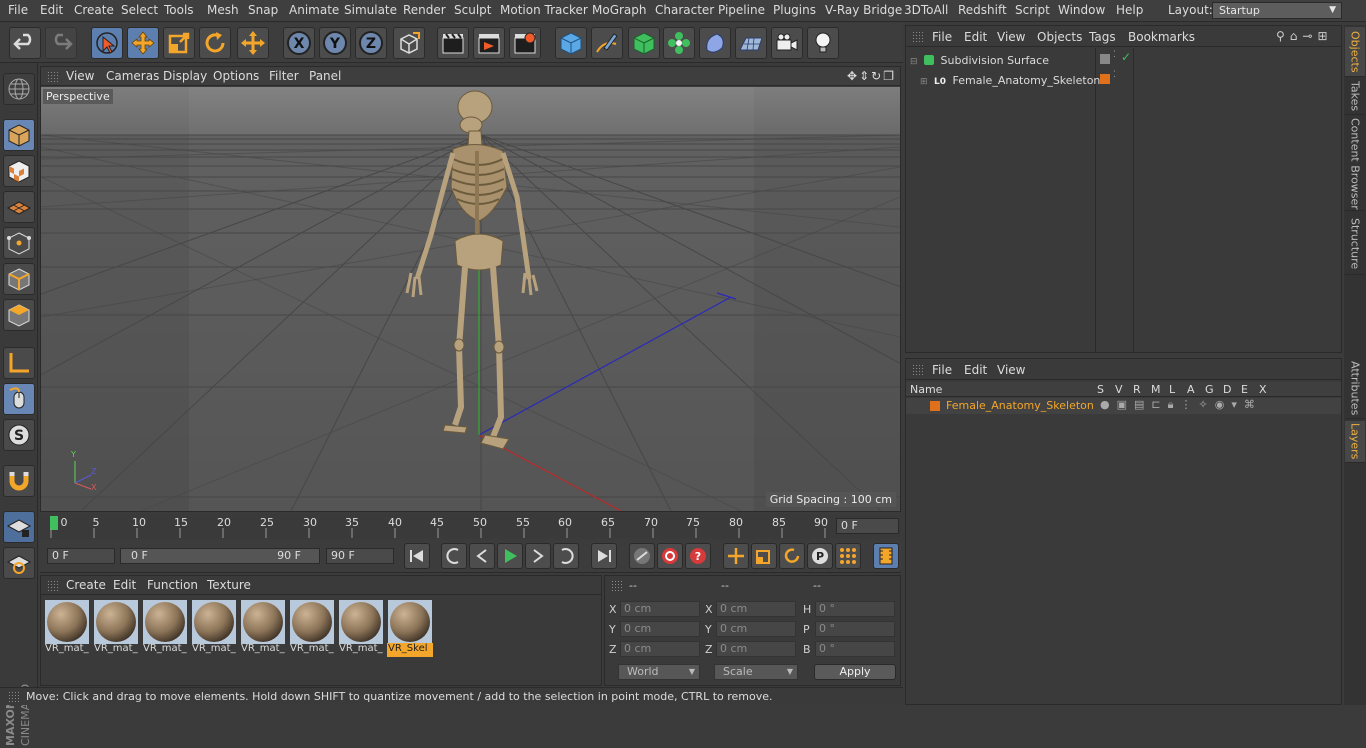  What do you see at coordinates (19, 435) in the screenshot?
I see `solo-button: S` at bounding box center [19, 435].